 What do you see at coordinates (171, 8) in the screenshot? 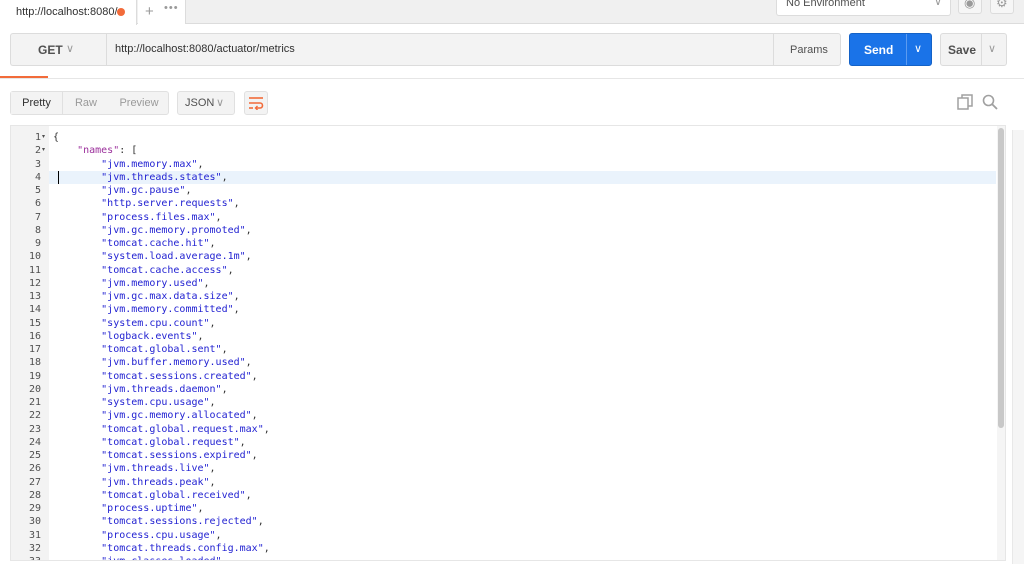
I see `more-tabs-button: •••` at bounding box center [171, 8].